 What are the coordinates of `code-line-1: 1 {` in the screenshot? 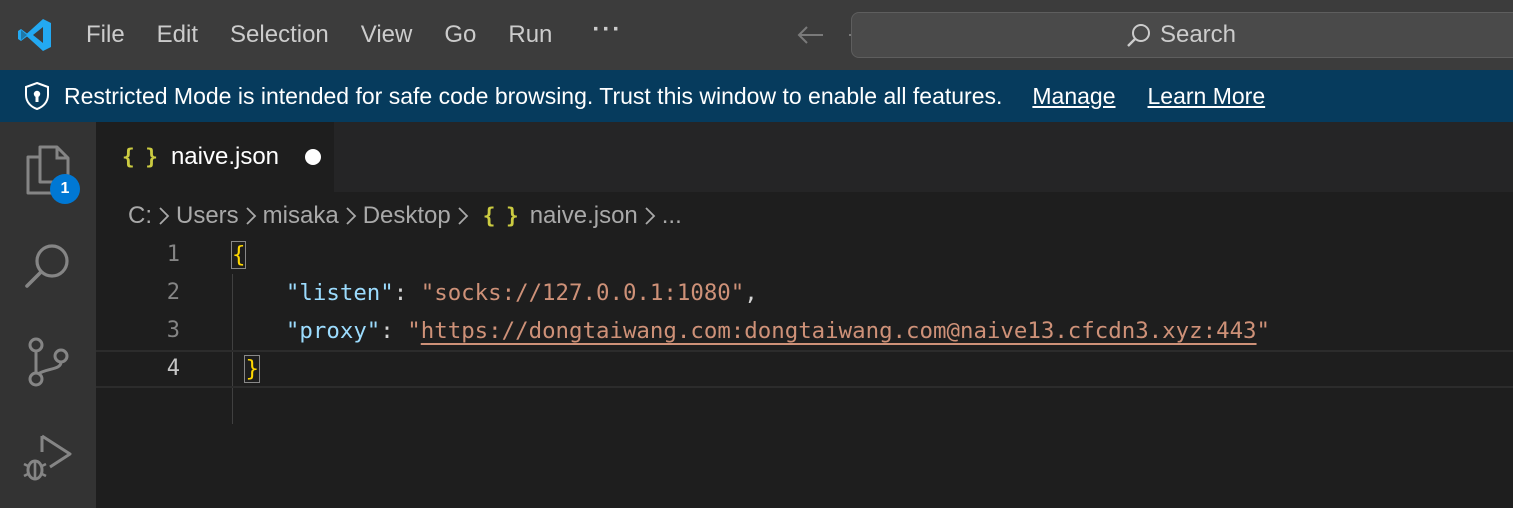 It's located at (804, 255).